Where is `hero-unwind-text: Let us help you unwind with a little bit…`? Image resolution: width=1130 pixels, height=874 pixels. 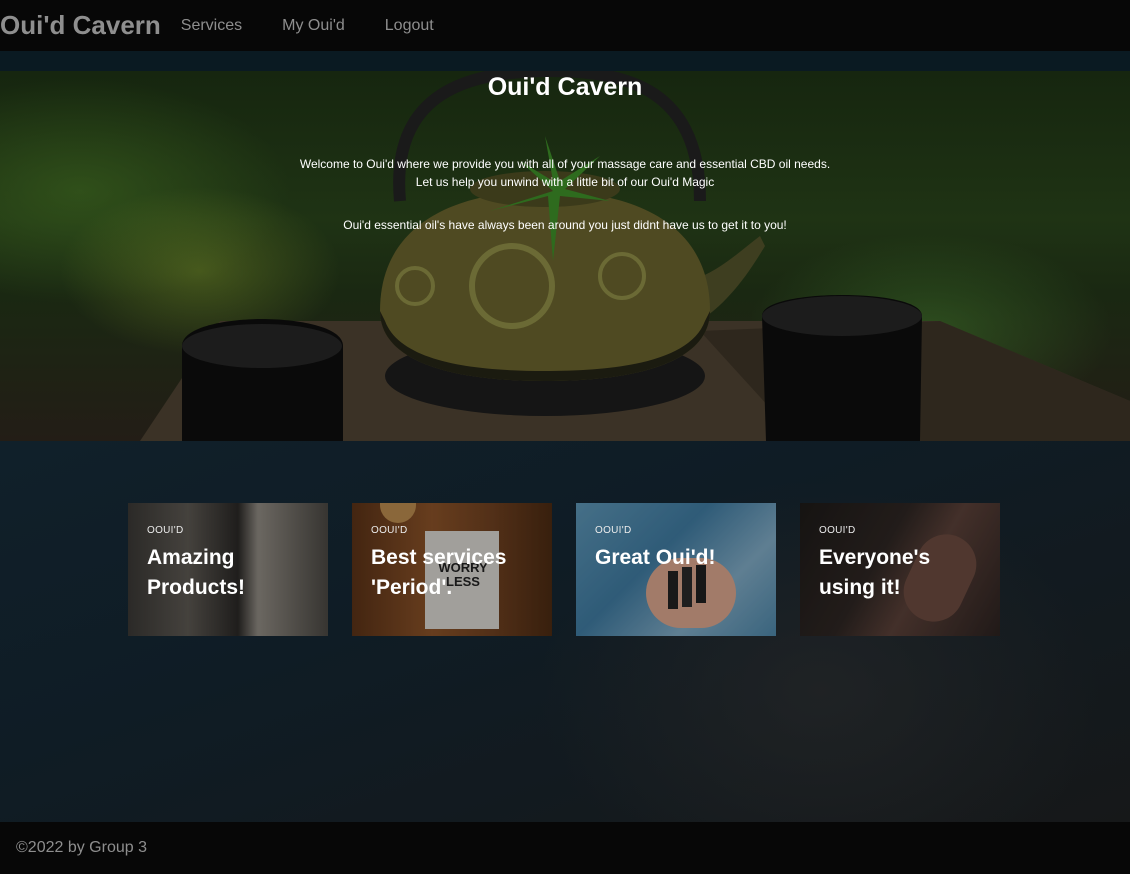 hero-unwind-text: Let us help you unwind with a little bit… is located at coordinates (565, 182).